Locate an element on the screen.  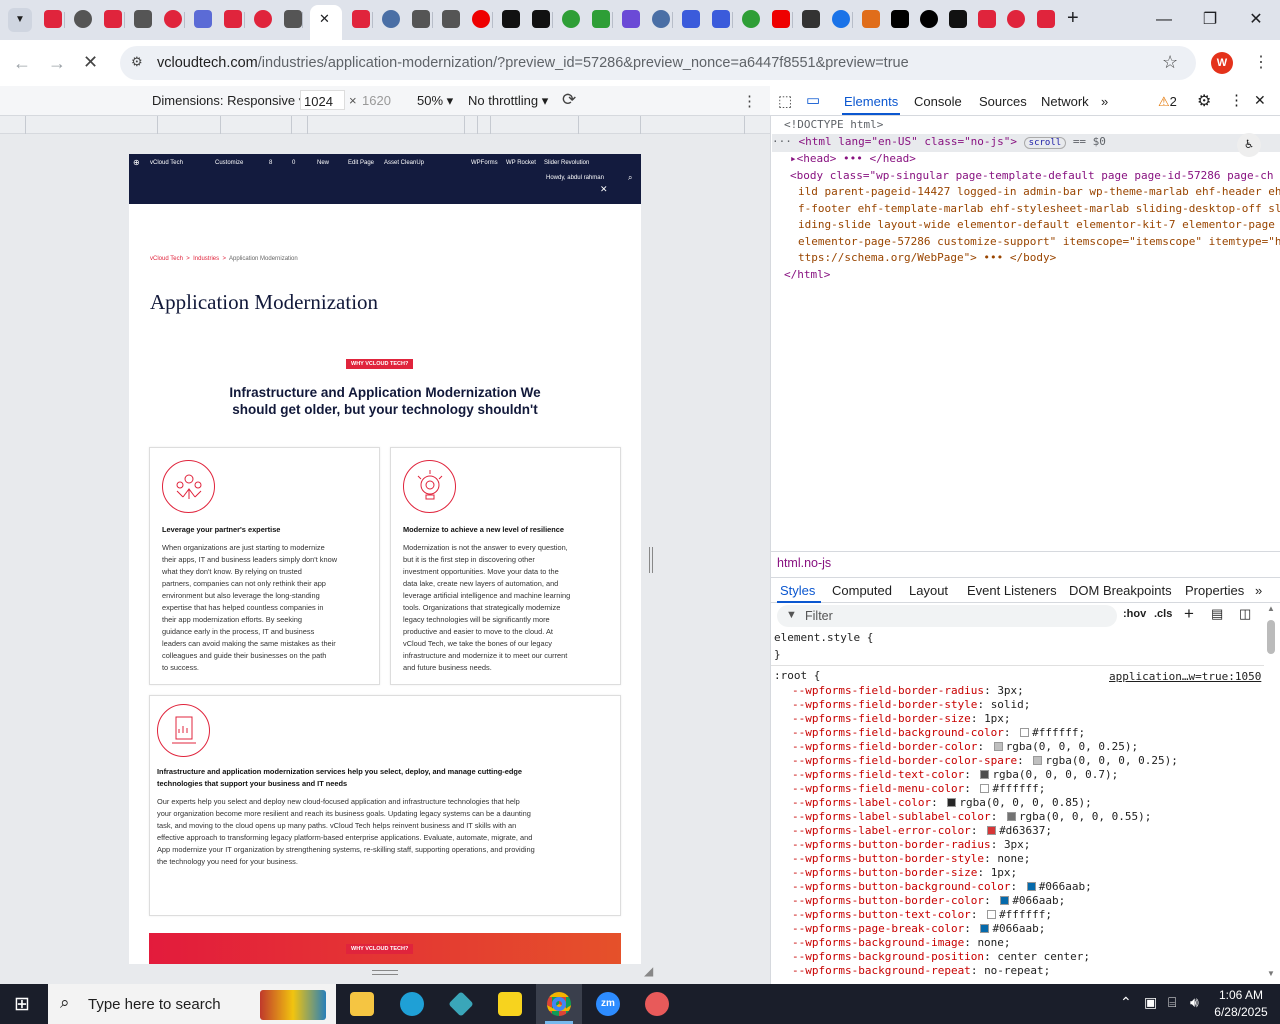
css-property: --wpforms-button-border-radius: 3px; is located at coordinates (911, 844).